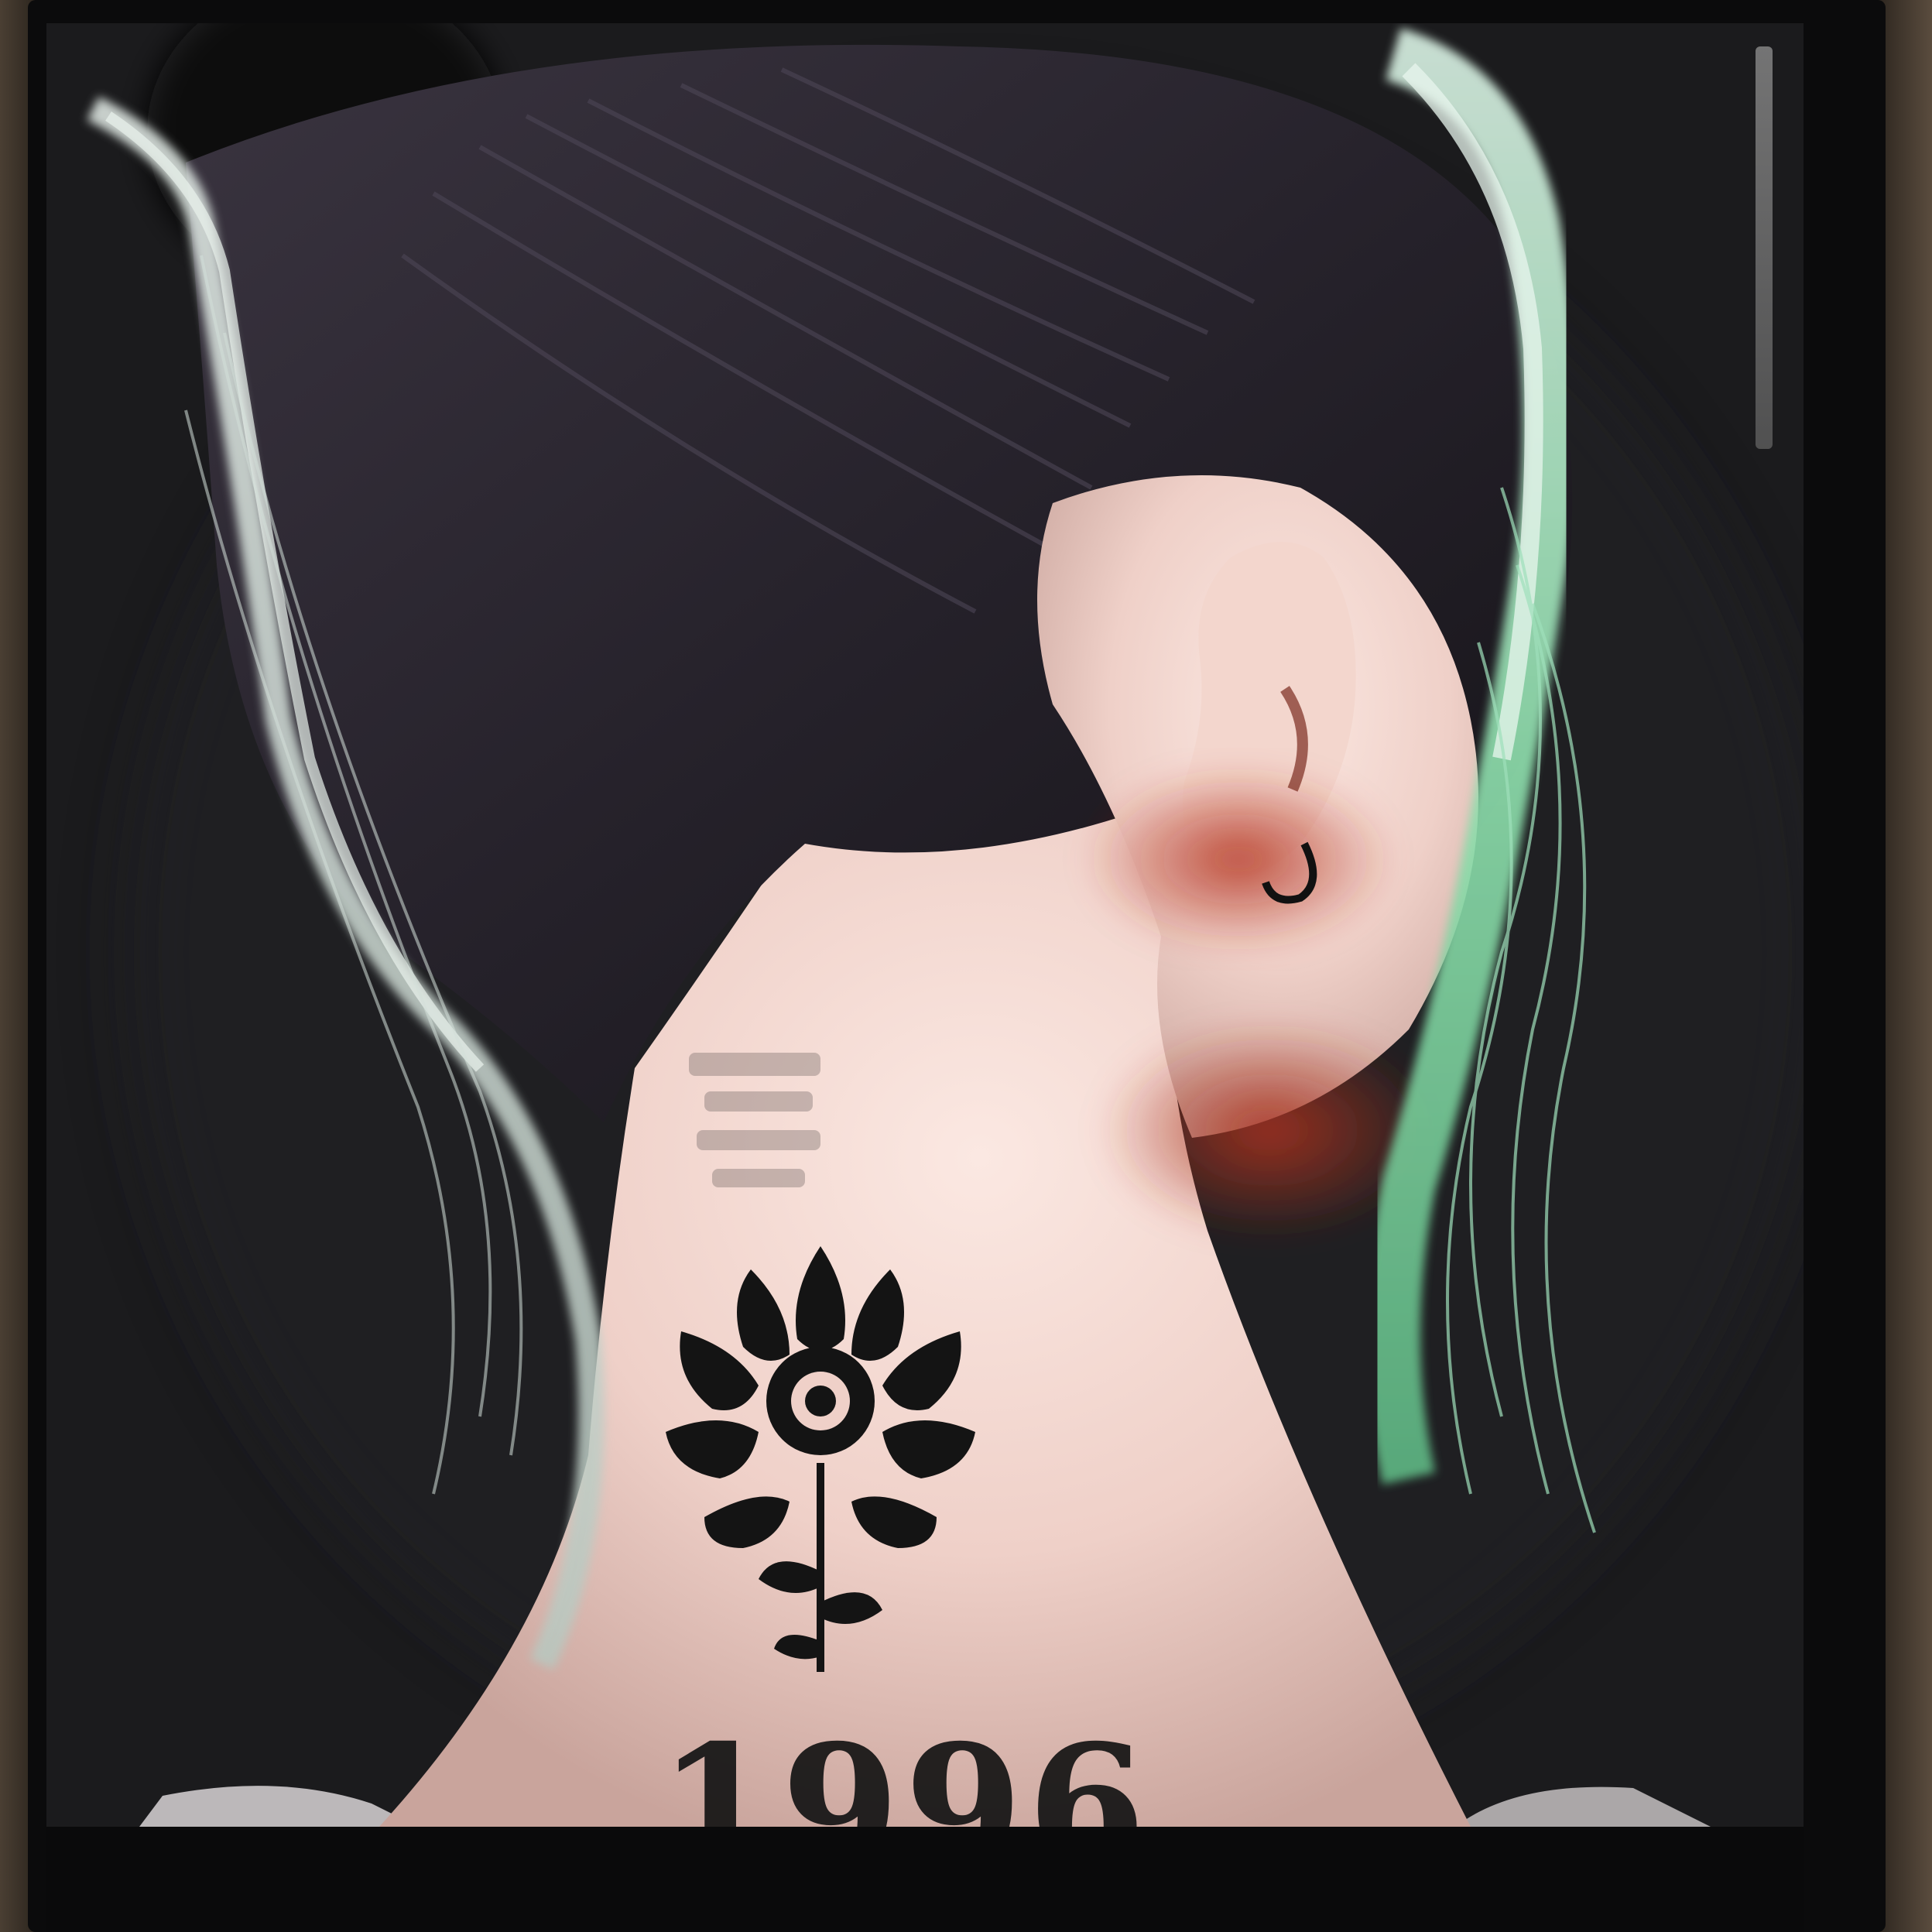 Image resolution: width=1932 pixels, height=1932 pixels. I want to click on scrollbar, so click(1764, 247).